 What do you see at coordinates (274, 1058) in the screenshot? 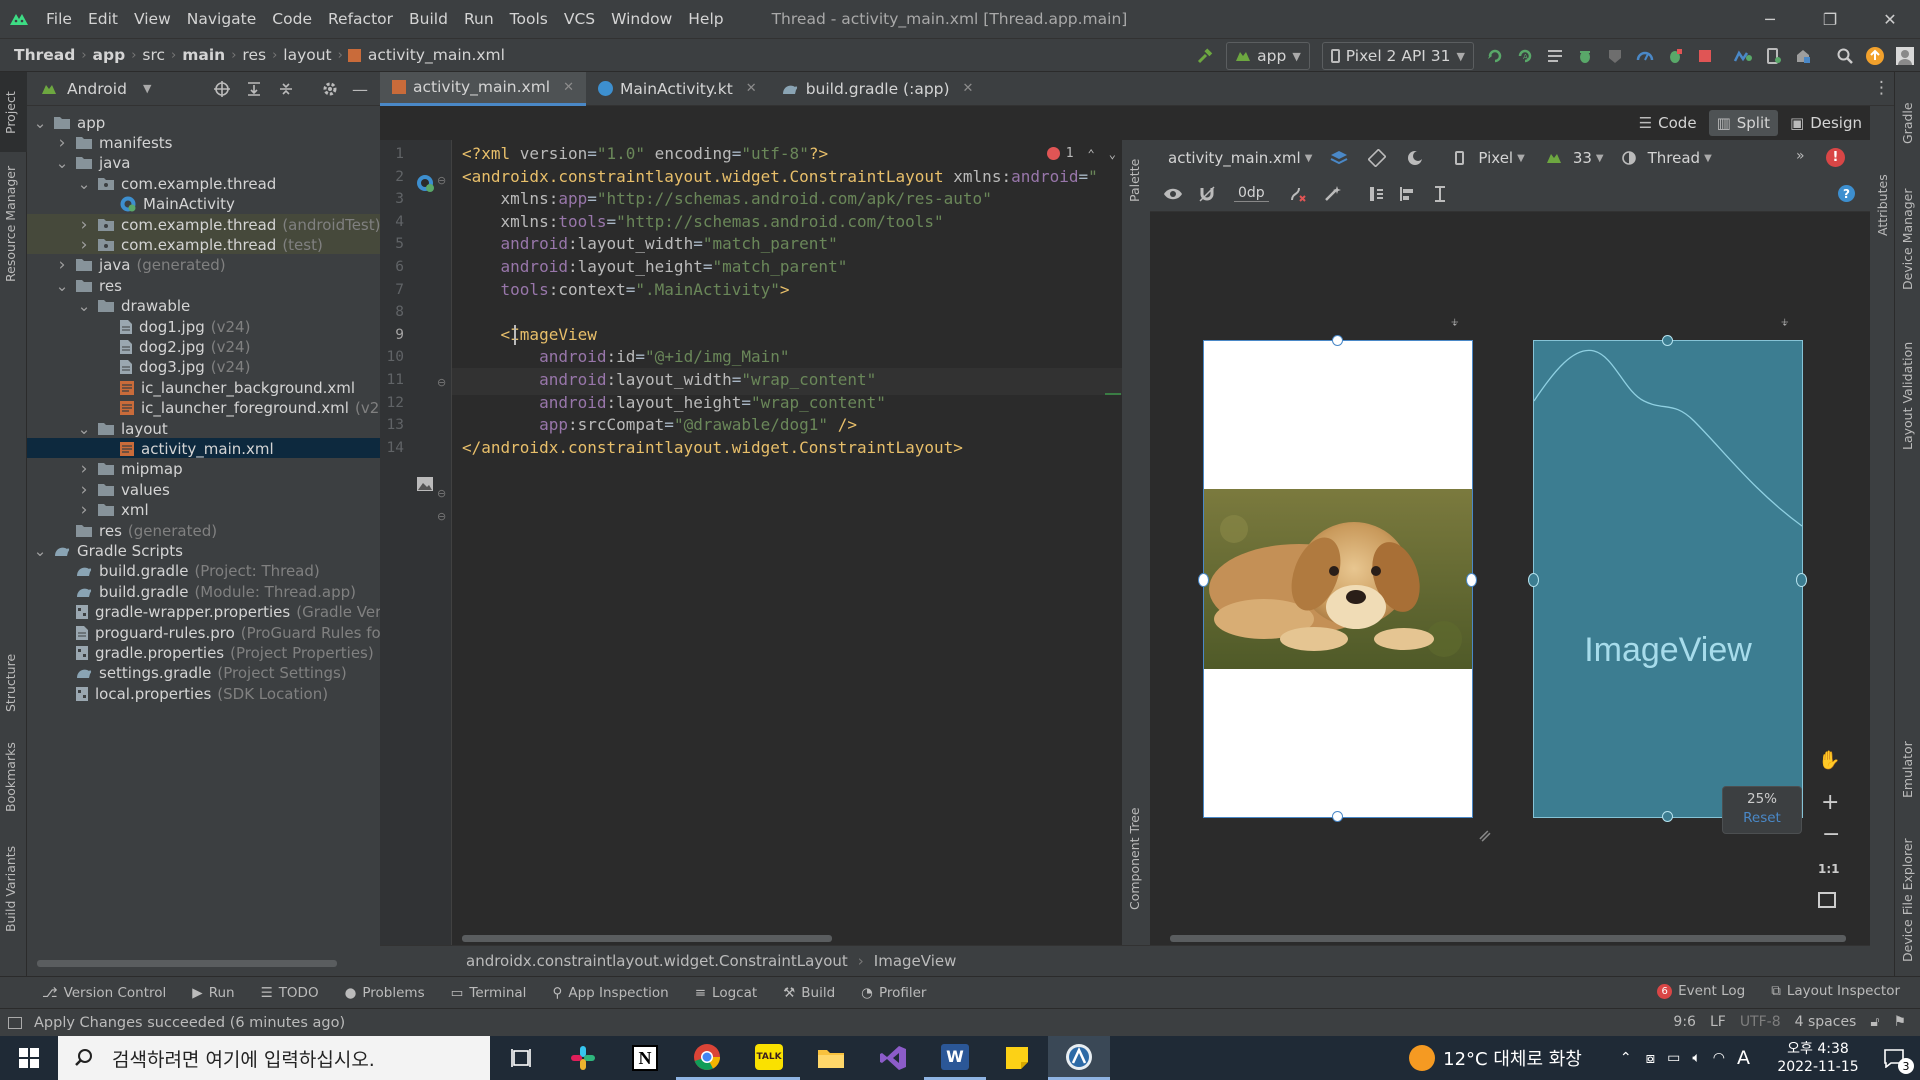
I see `taskbar-search-box: 검색하려면 여기에 입력하십시오.` at bounding box center [274, 1058].